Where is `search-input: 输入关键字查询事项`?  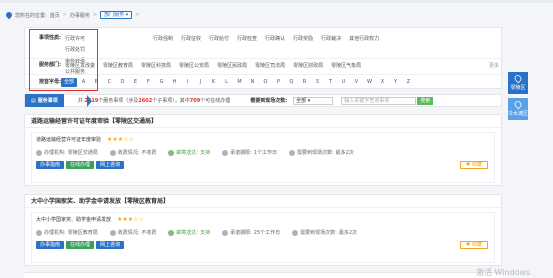 search-input: 输入关键字查询事项 is located at coordinates (379, 100).